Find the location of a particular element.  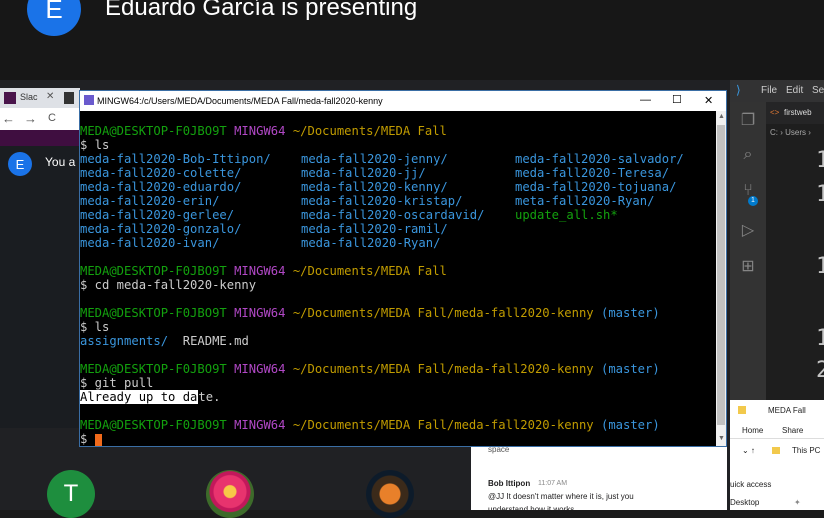

maximize-button: ☐ is located at coordinates (677, 99).